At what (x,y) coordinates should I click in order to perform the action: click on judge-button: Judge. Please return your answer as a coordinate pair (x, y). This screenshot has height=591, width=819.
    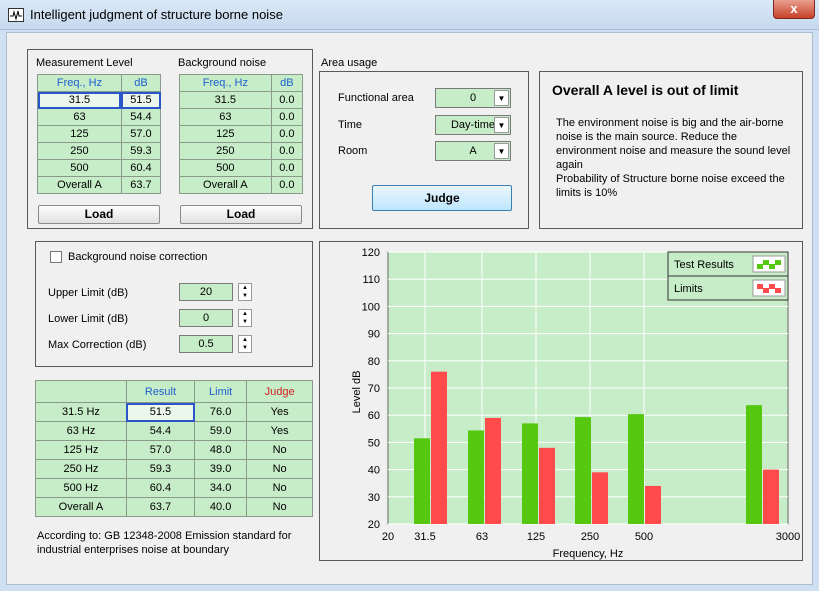
    Looking at the image, I should click on (442, 198).